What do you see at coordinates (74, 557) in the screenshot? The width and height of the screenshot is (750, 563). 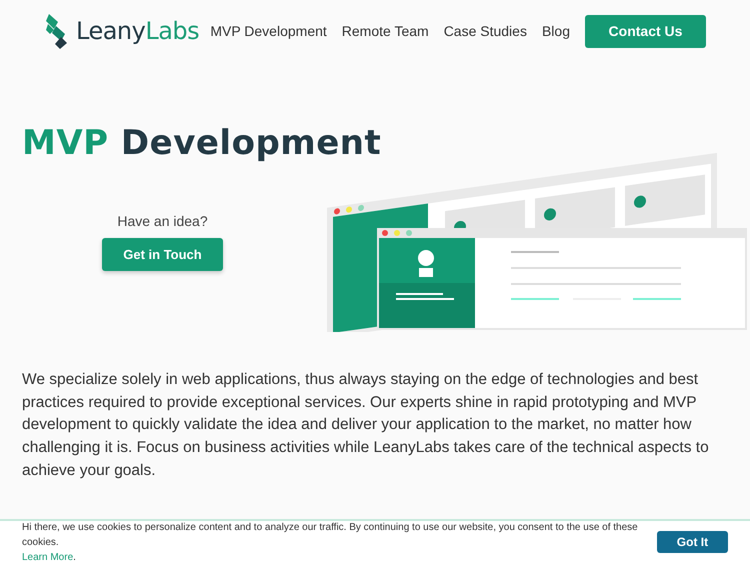 I see `period-text: .` at bounding box center [74, 557].